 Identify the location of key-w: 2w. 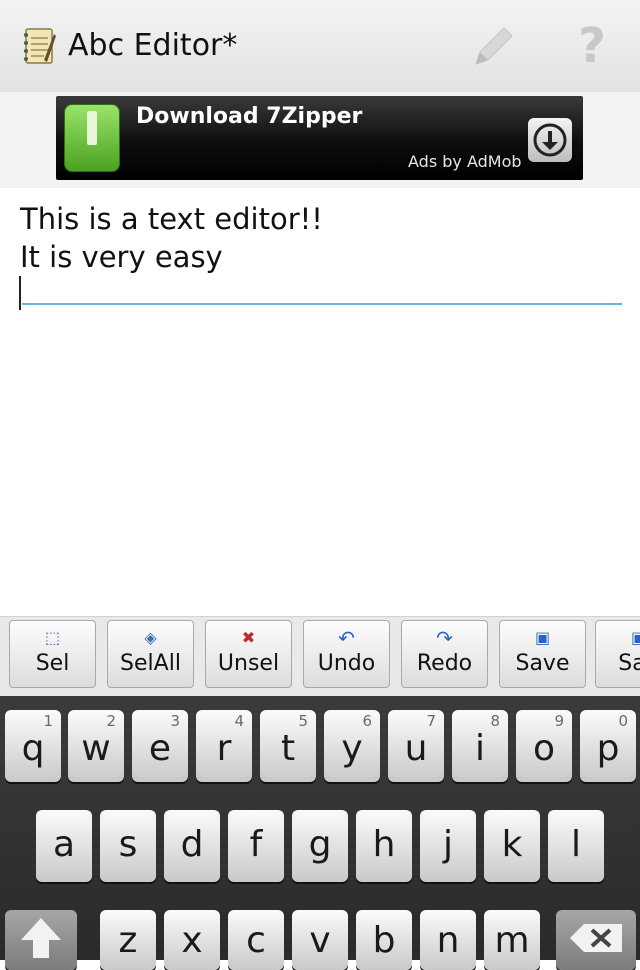
(96, 746).